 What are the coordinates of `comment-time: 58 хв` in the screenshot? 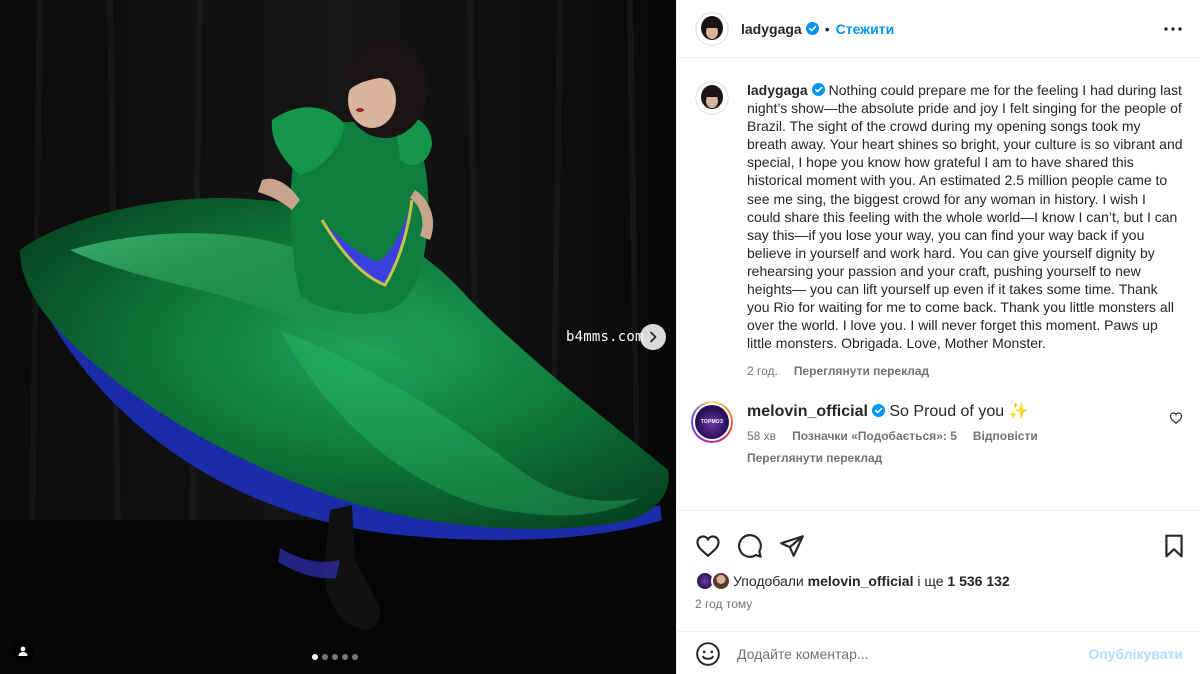 It's located at (761, 436).